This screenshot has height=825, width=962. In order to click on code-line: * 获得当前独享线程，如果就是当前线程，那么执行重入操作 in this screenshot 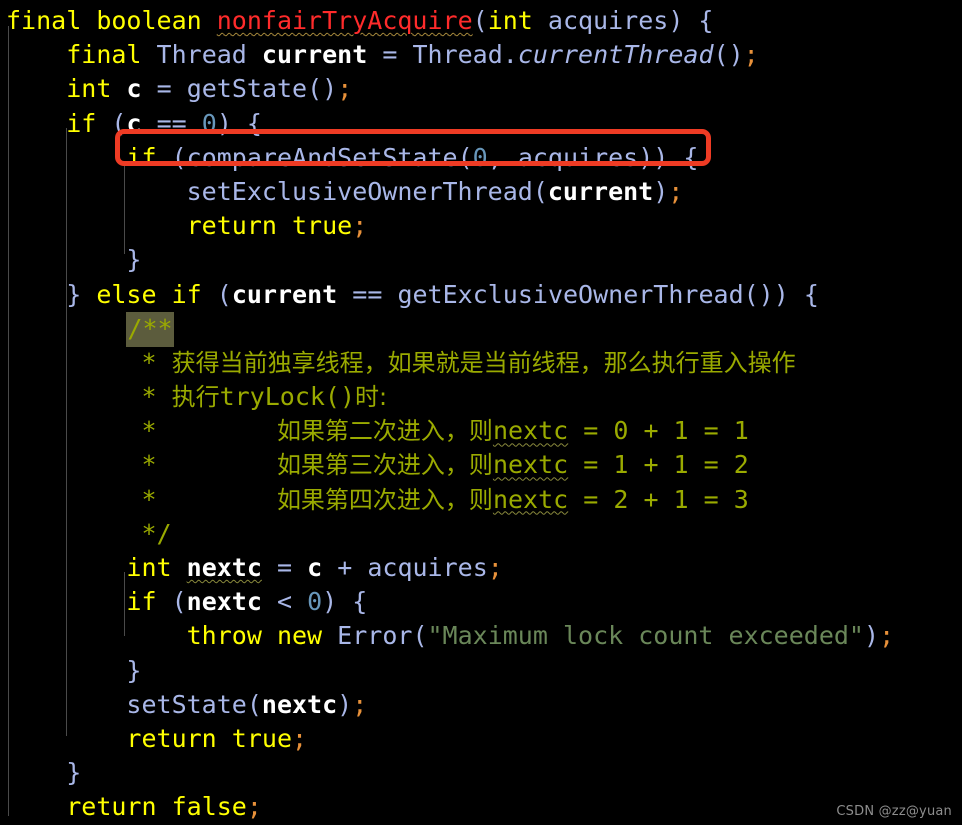, I will do `click(481, 363)`.